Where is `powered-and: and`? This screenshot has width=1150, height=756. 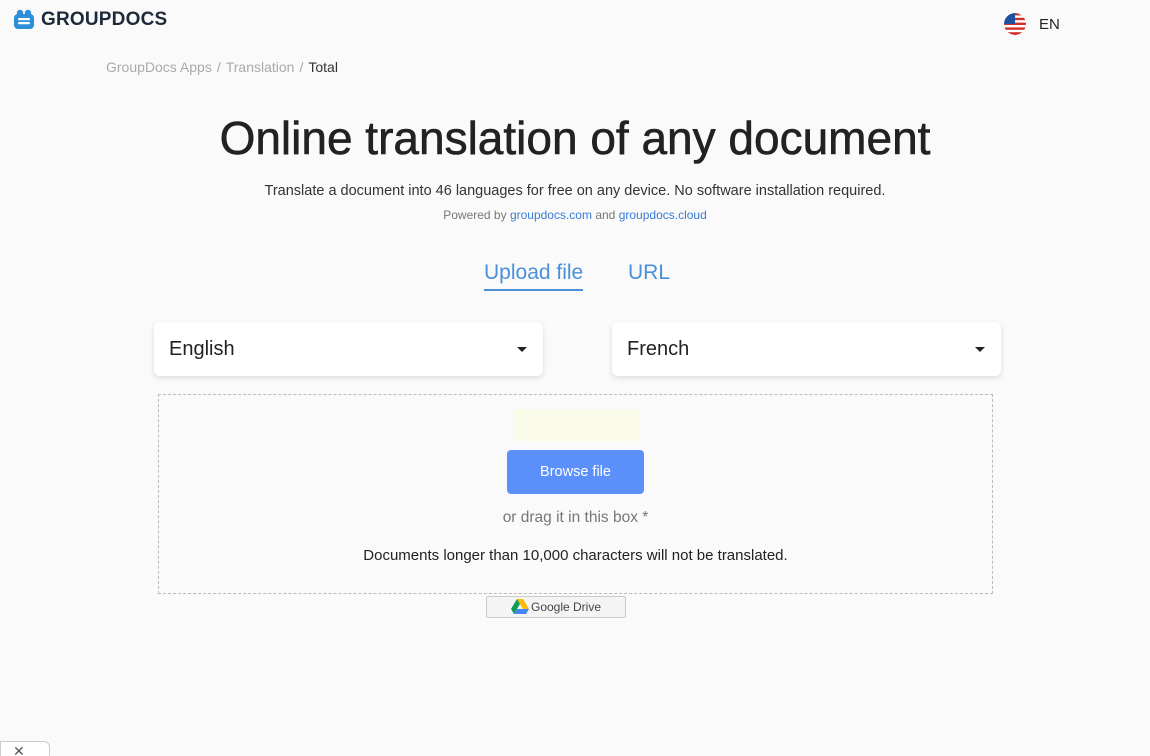
powered-and: and is located at coordinates (605, 215).